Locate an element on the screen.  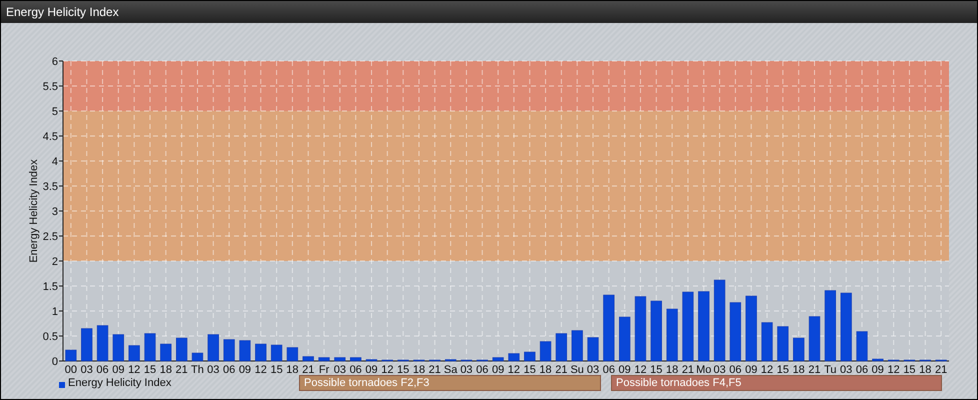
tick-label: 6 is located at coordinates (55, 62).